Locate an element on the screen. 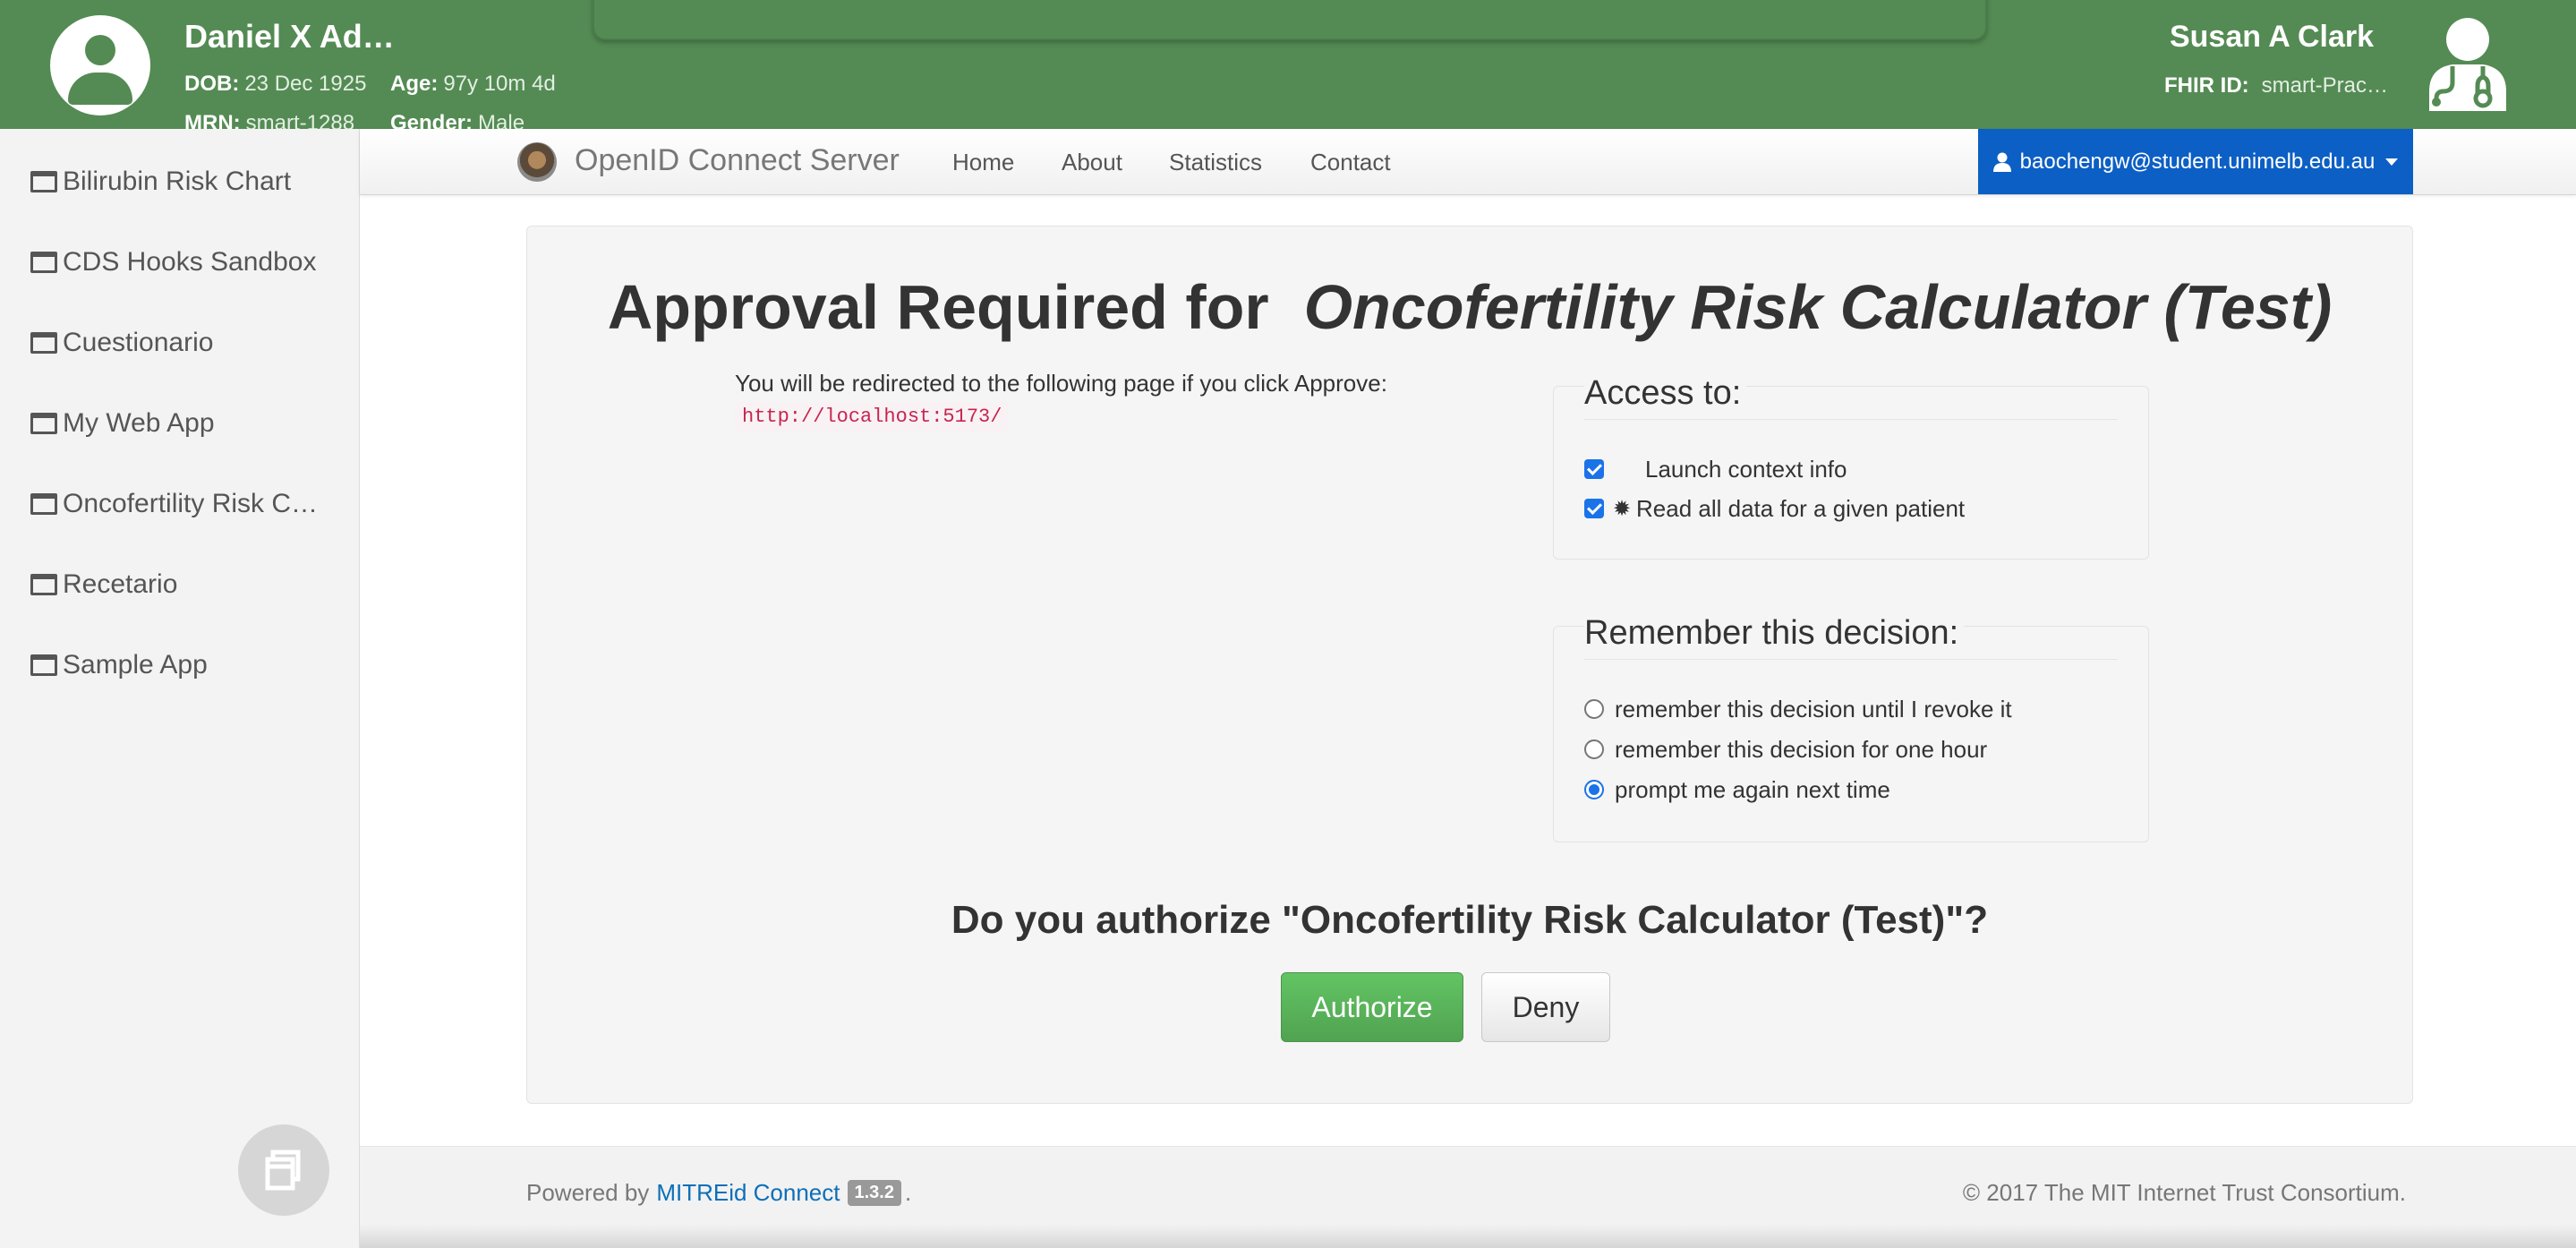  nav-statistics: Statistics is located at coordinates (1215, 162).